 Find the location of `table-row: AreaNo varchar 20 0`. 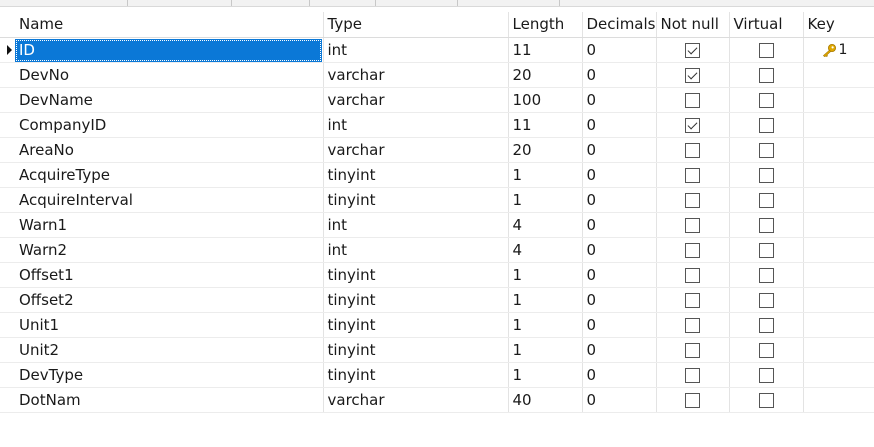

table-row: AreaNo varchar 20 0 is located at coordinates (437, 150).